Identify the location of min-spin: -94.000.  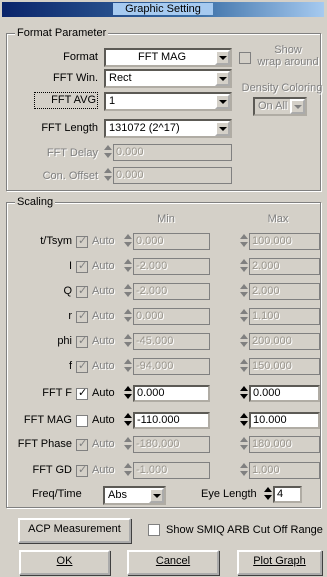
(167, 366).